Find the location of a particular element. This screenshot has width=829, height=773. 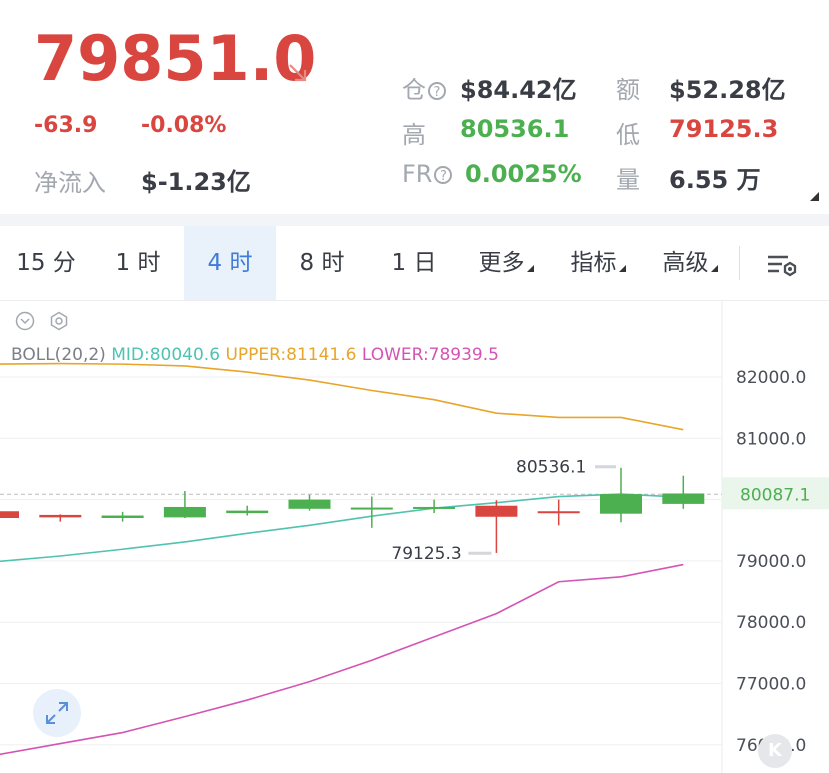

section-separator is located at coordinates (414, 220).